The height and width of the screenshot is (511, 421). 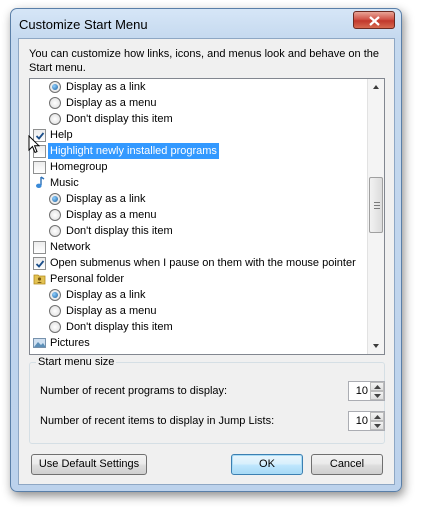 What do you see at coordinates (199, 135) in the screenshot?
I see `list-item: Help` at bounding box center [199, 135].